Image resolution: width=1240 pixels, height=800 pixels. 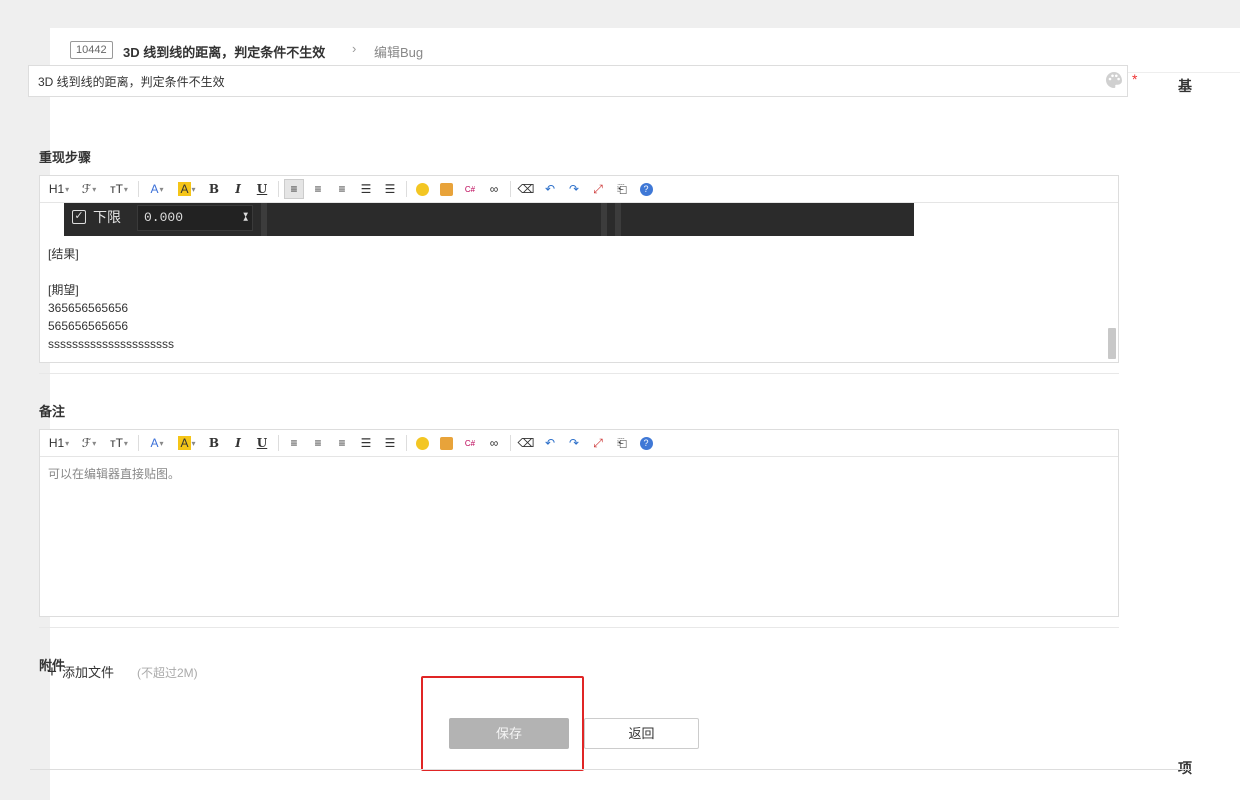 I want to click on embedded-checkbox-label: 下限, so click(x=107, y=217).